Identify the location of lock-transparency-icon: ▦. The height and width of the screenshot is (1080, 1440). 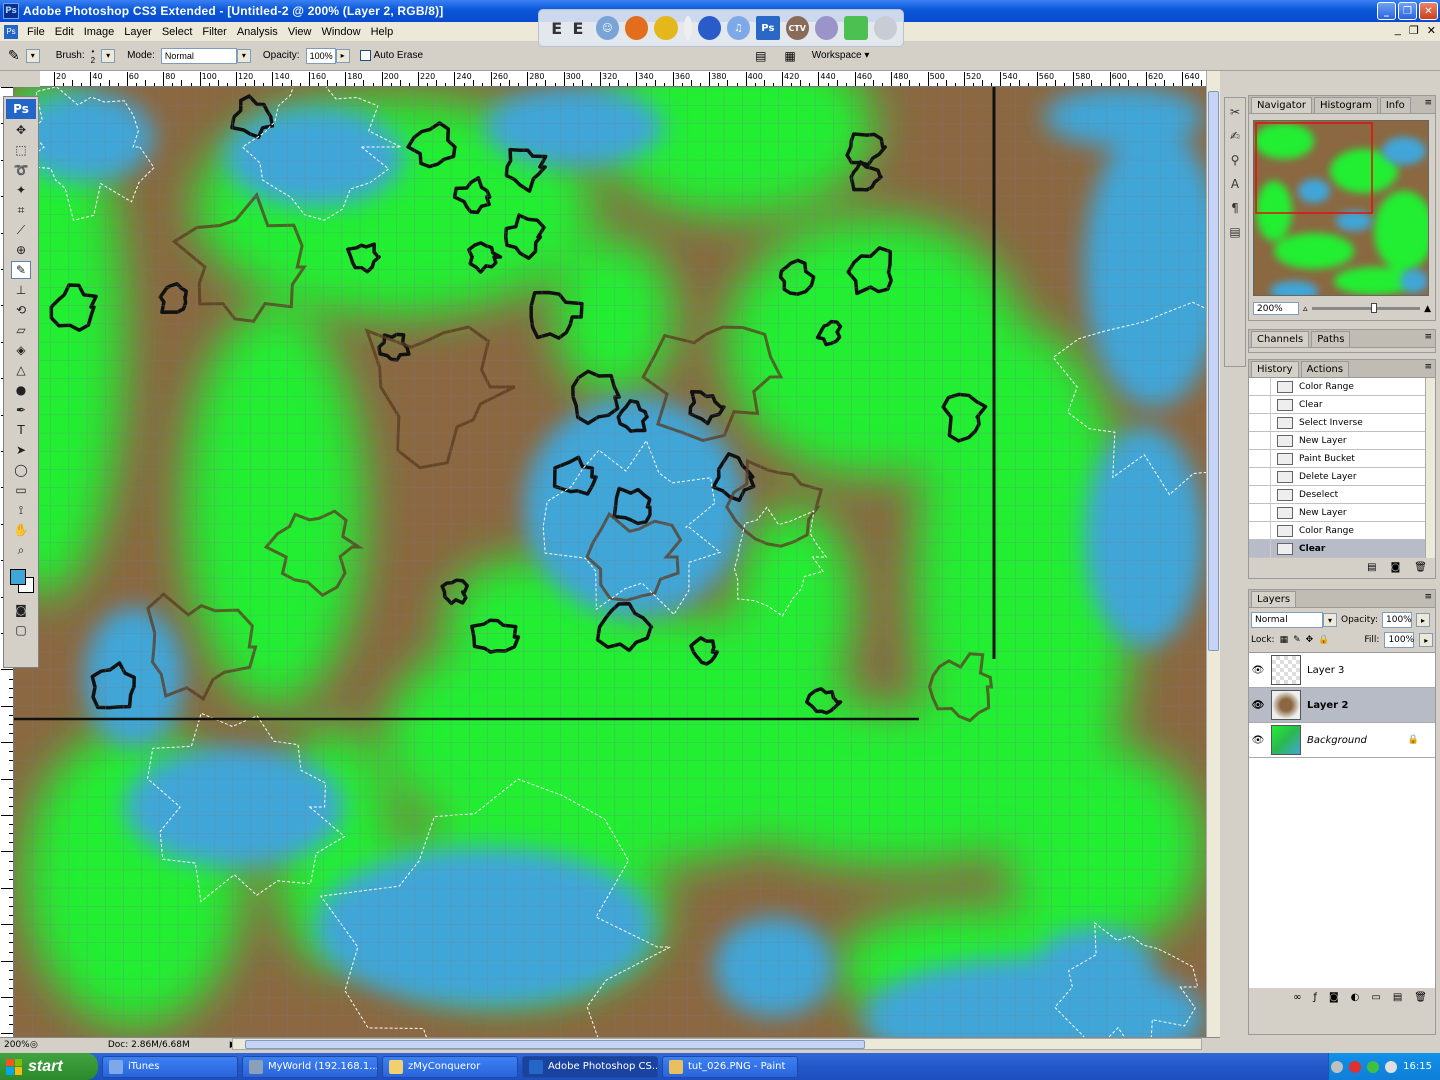
(1284, 640).